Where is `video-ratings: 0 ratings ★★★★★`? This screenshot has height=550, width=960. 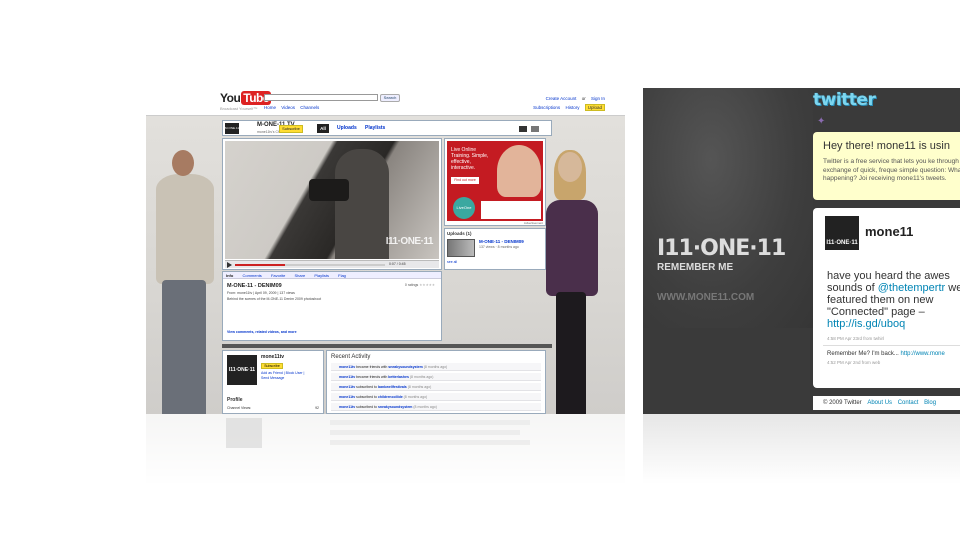
video-ratings: 0 ratings ★★★★★ is located at coordinates (420, 285).